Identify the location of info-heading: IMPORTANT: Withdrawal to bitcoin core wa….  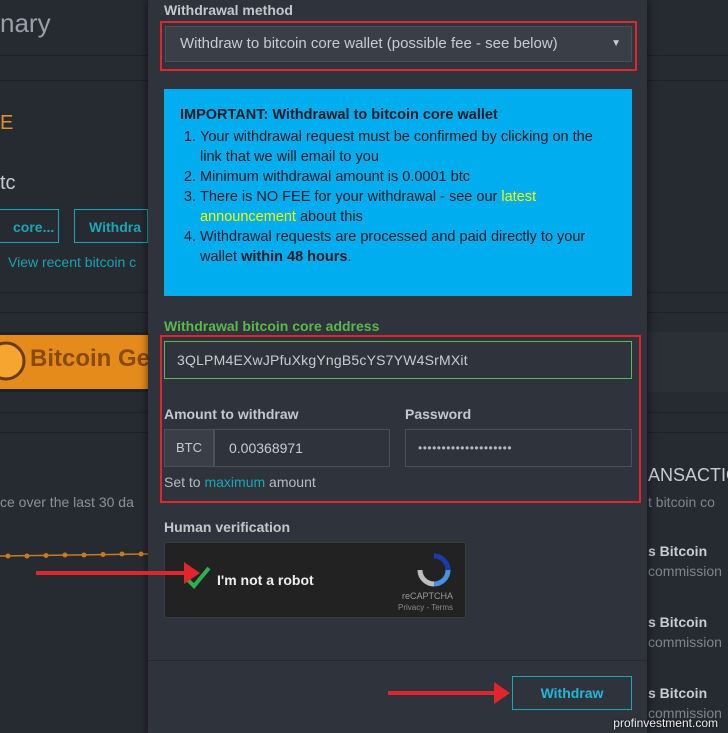
(339, 115).